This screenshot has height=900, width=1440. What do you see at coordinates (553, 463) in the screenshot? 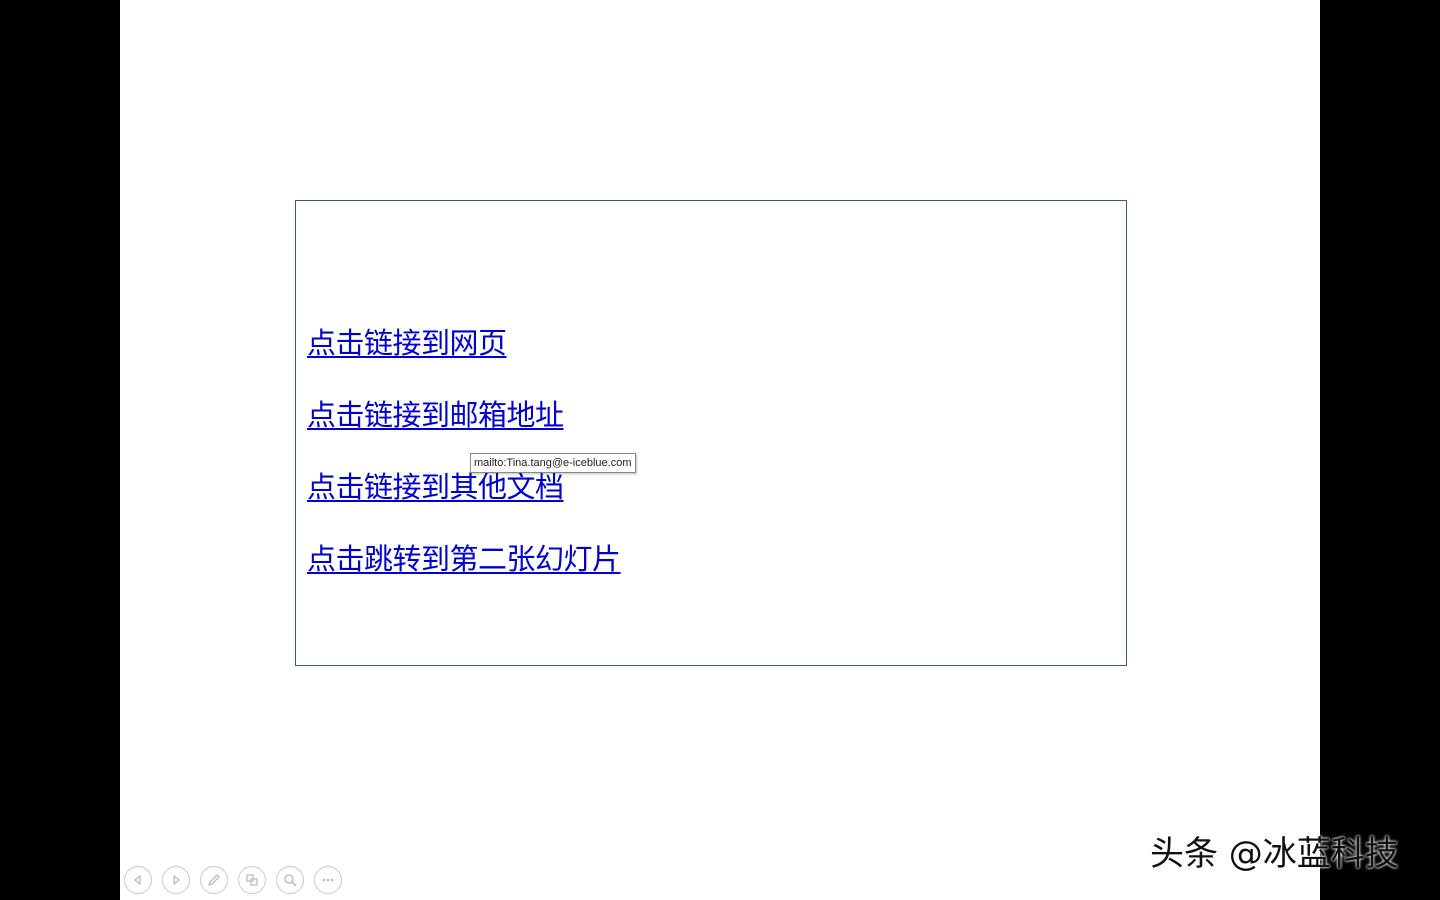
I see `hyperlink-tooltip: mailto:Tina.tang@e-iceblue.com` at bounding box center [553, 463].